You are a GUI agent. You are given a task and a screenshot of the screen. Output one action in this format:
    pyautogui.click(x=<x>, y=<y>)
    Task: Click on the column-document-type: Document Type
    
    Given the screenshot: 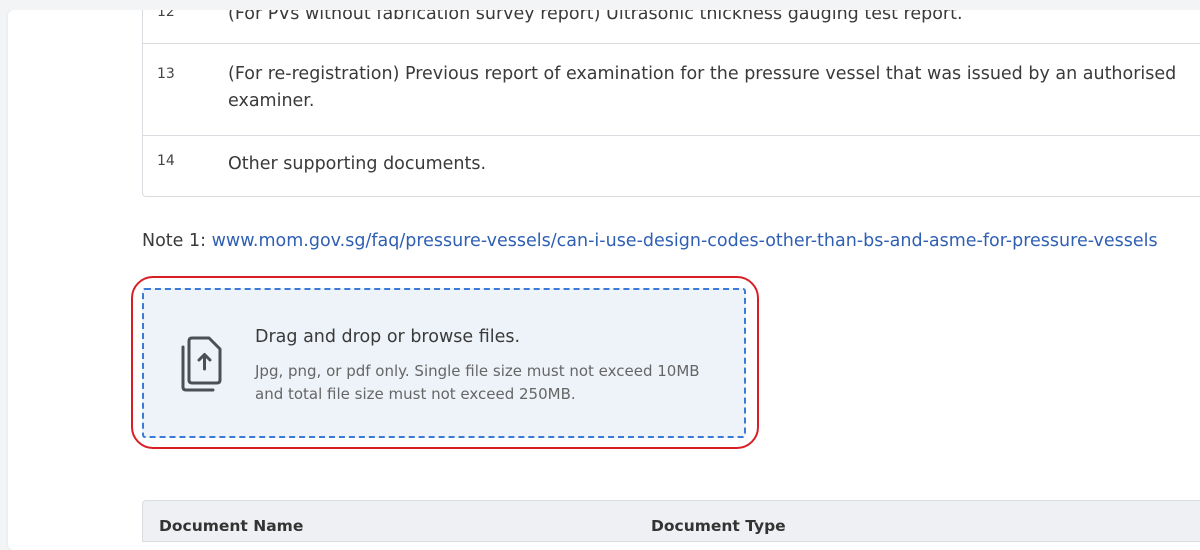 What is the action you would take?
    pyautogui.click(x=718, y=526)
    